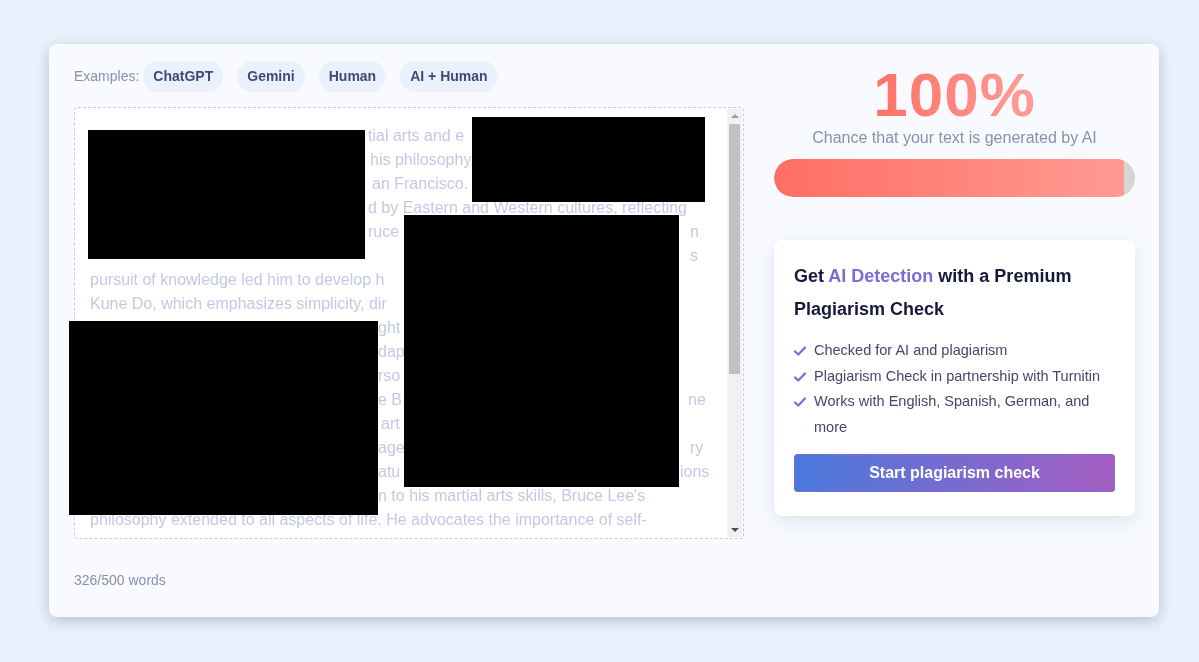 The width and height of the screenshot is (1199, 662). I want to click on text-fragment: ions, so click(695, 472).